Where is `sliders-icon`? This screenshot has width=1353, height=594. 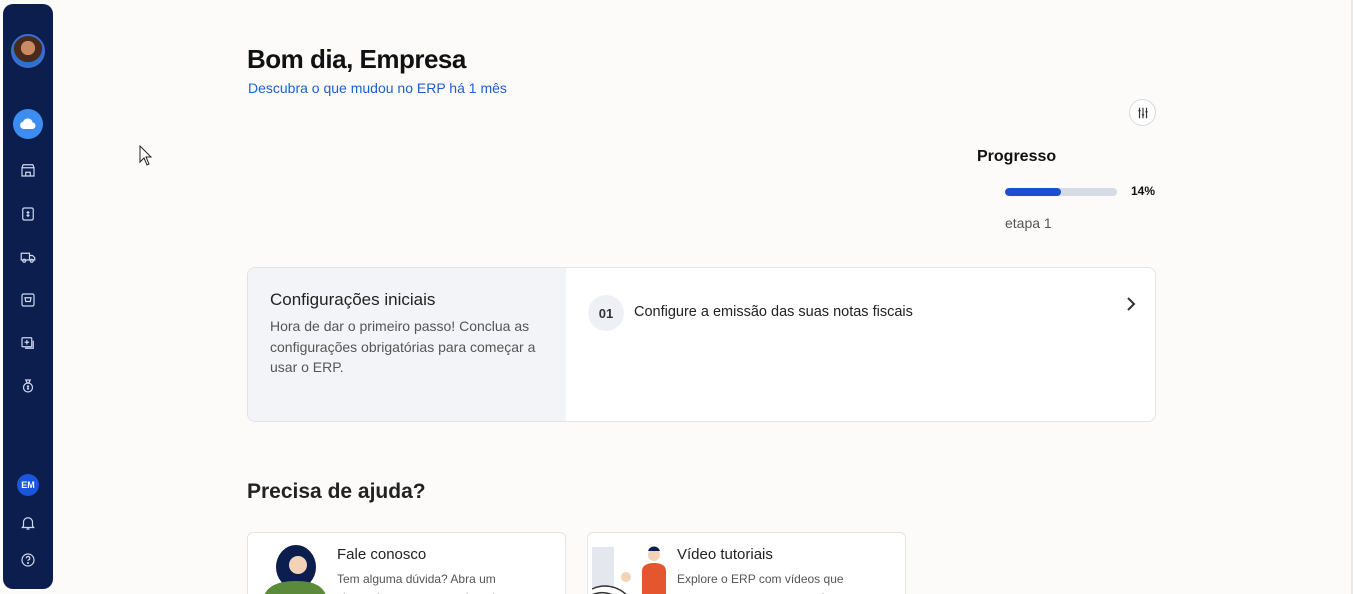 sliders-icon is located at coordinates (1142, 112).